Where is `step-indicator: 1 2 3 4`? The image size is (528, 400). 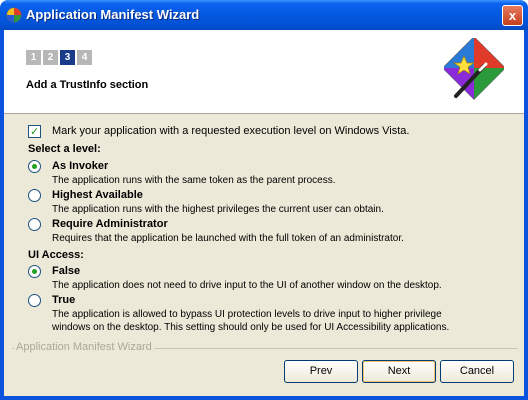 step-indicator: 1 2 3 4 is located at coordinates (59, 57).